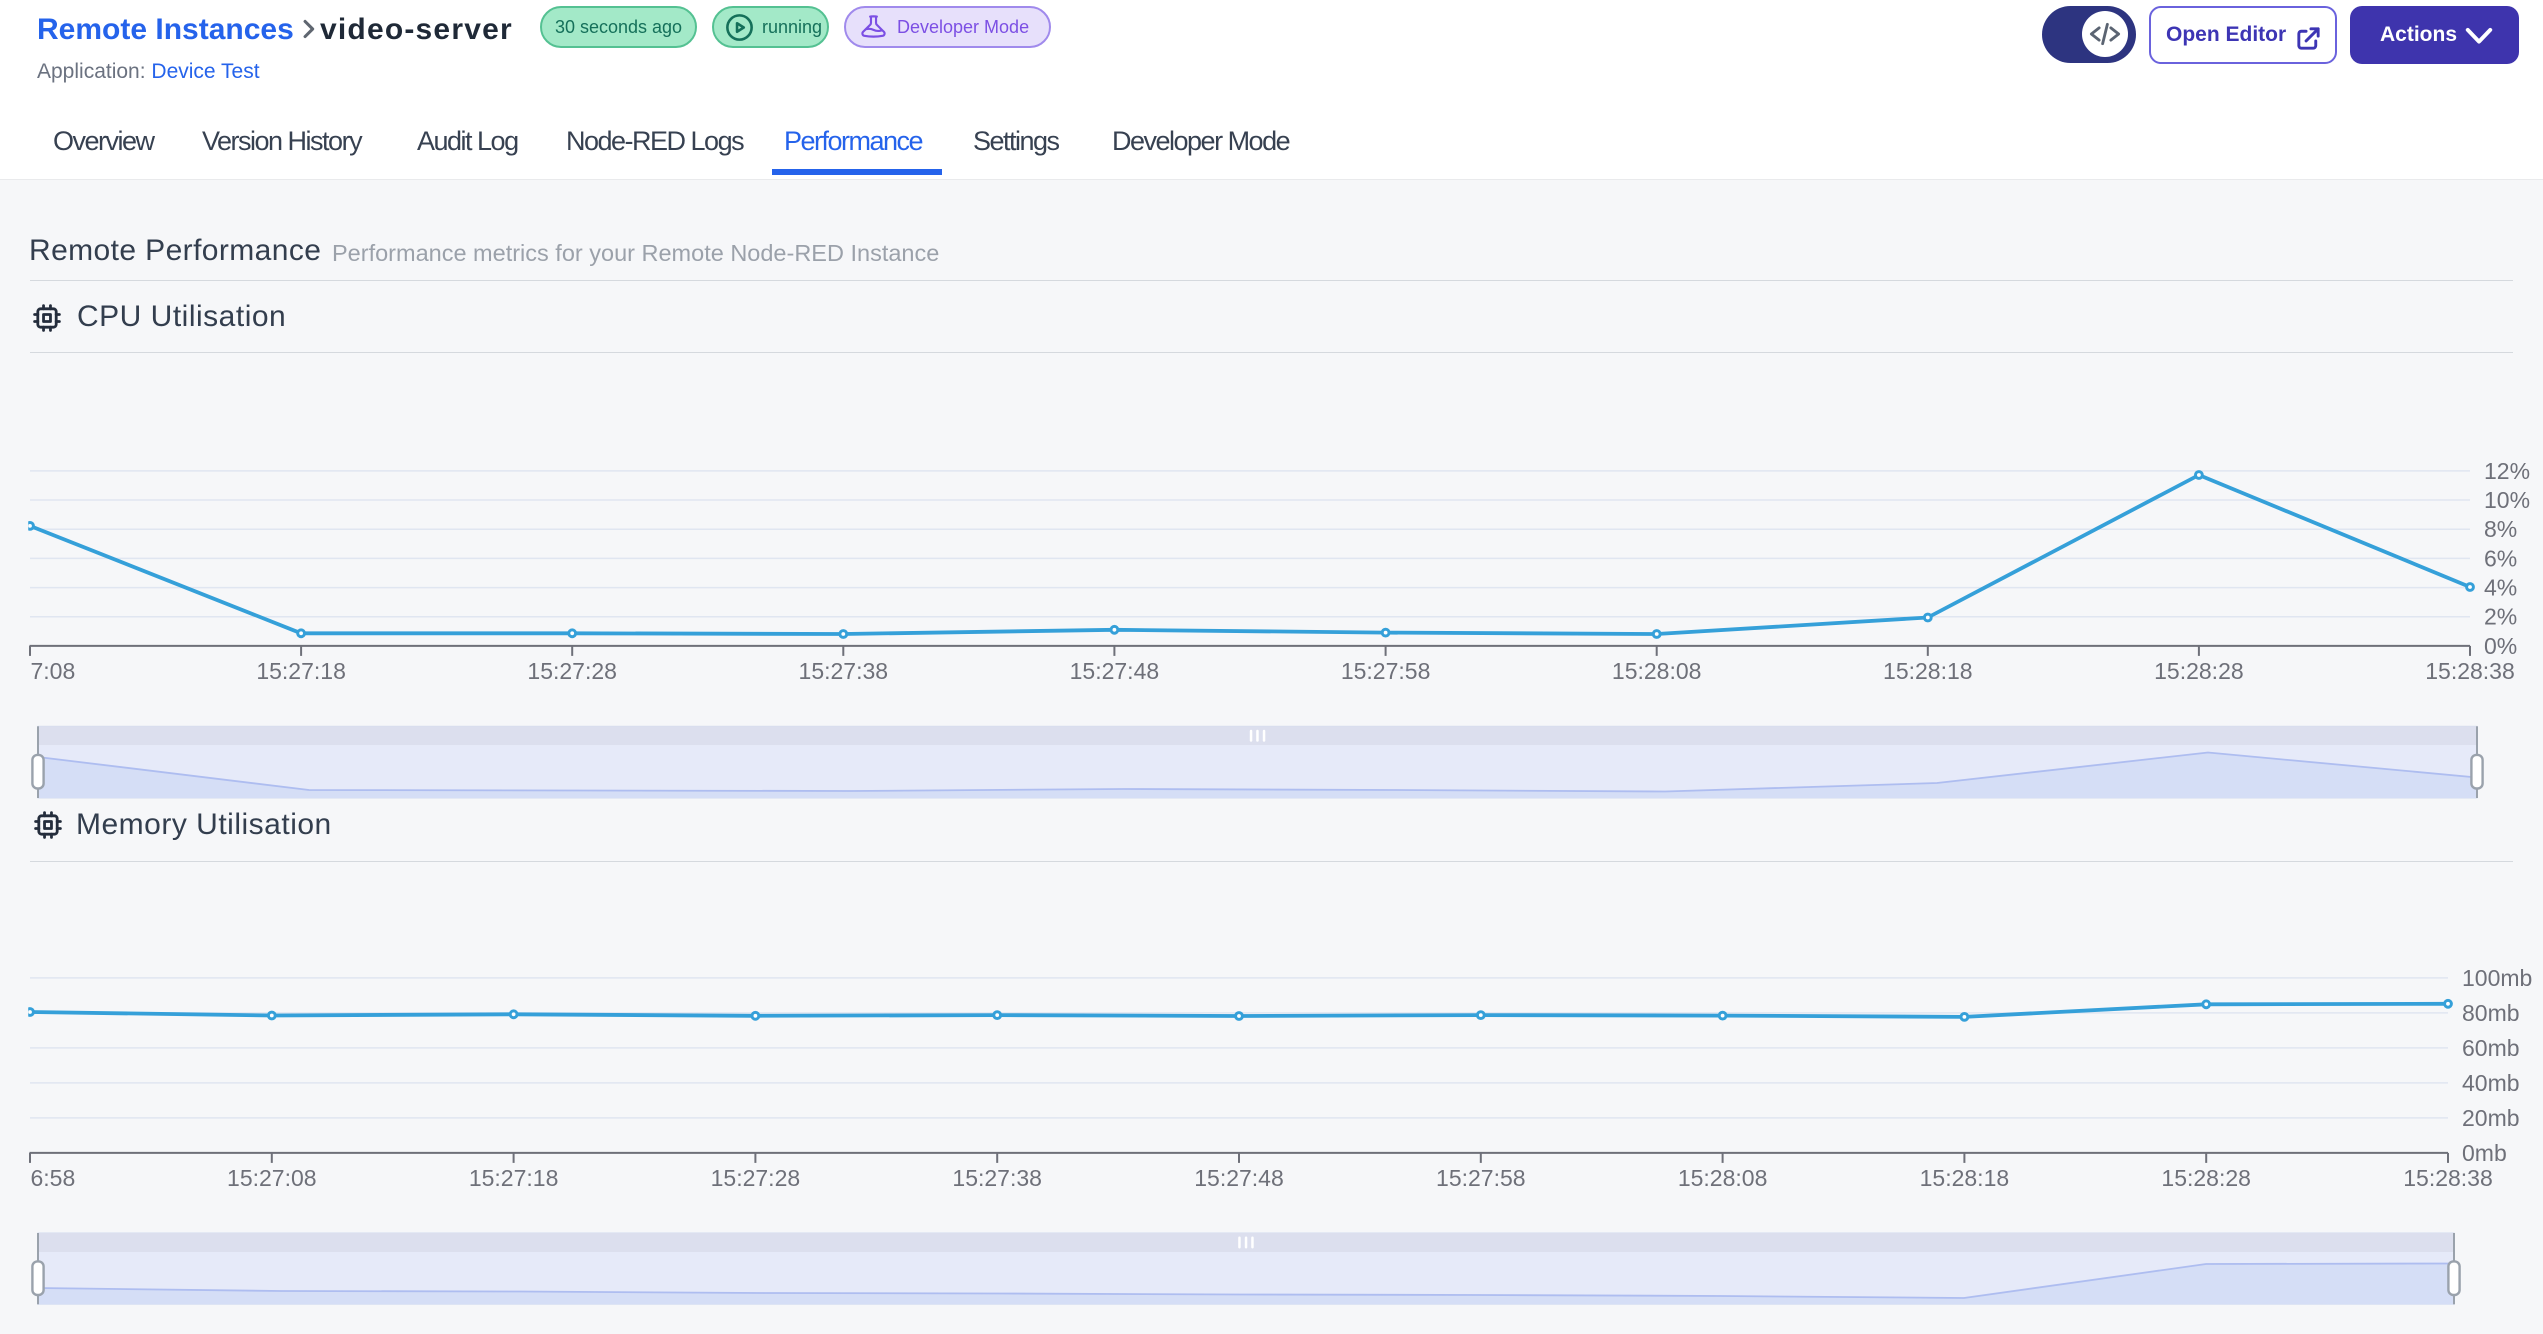 This screenshot has height=1334, width=2543. What do you see at coordinates (2491, 1013) in the screenshot?
I see `svg-text: 80mb` at bounding box center [2491, 1013].